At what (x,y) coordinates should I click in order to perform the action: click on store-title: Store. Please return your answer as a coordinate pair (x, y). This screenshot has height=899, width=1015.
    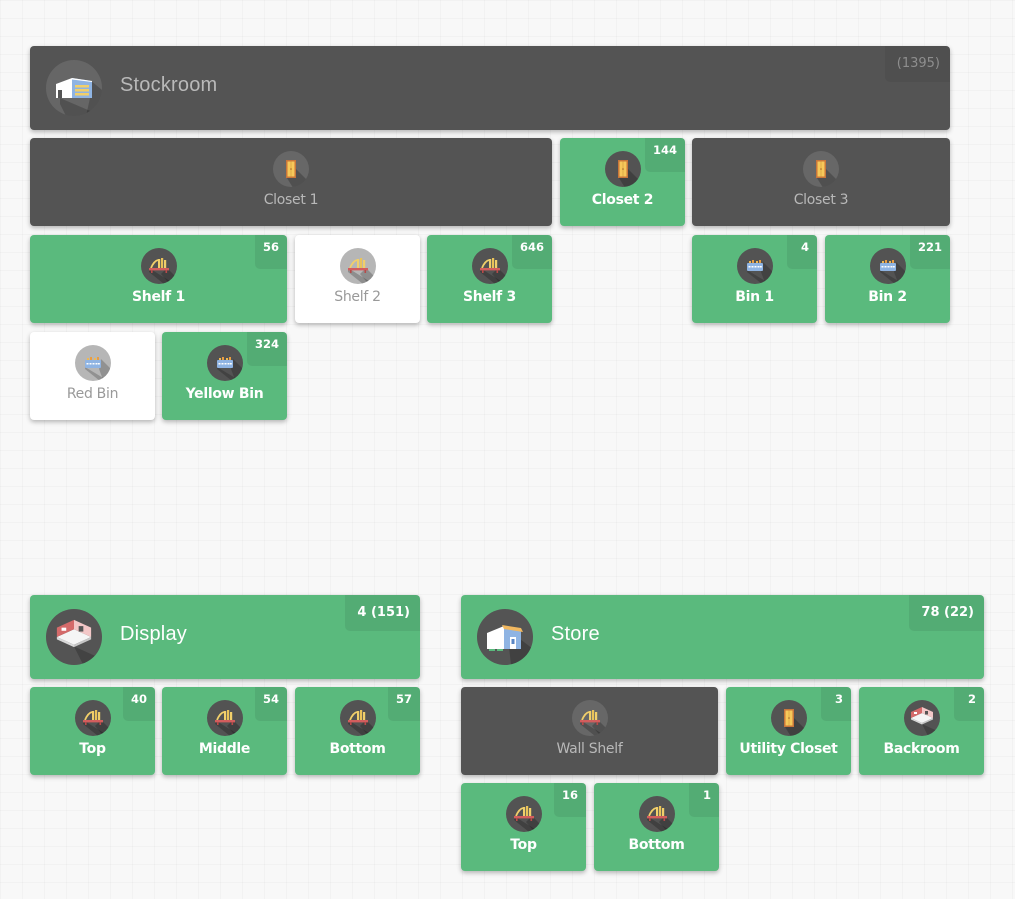
    Looking at the image, I should click on (575, 634).